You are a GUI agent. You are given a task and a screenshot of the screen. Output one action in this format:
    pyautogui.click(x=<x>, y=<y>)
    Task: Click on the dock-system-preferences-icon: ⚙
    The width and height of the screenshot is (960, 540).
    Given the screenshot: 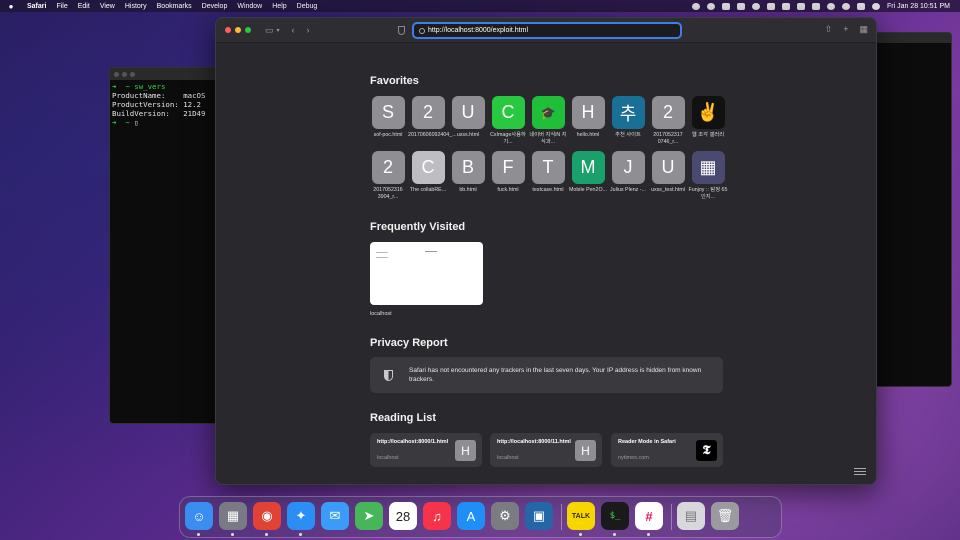 What is the action you would take?
    pyautogui.click(x=505, y=516)
    